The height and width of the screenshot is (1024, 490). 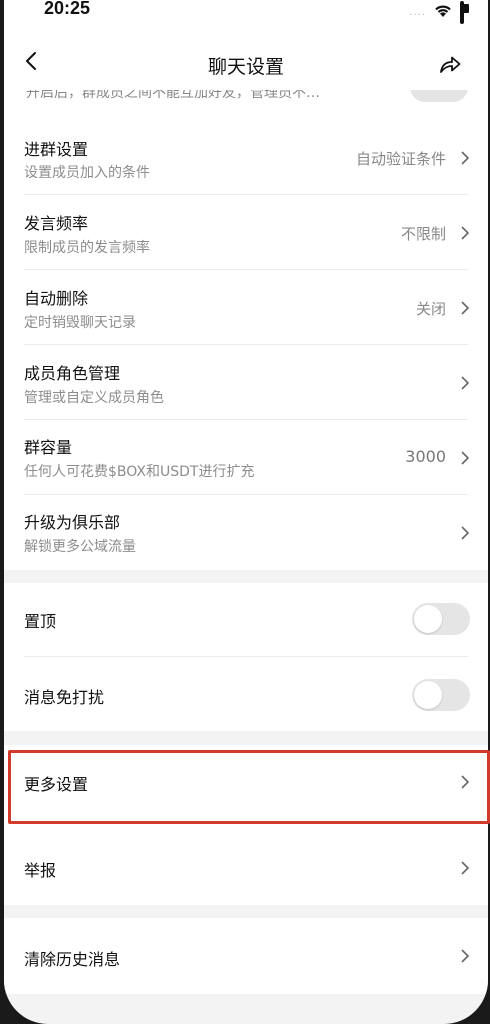 What do you see at coordinates (56, 223) in the screenshot?
I see `setting-title: 发言频率` at bounding box center [56, 223].